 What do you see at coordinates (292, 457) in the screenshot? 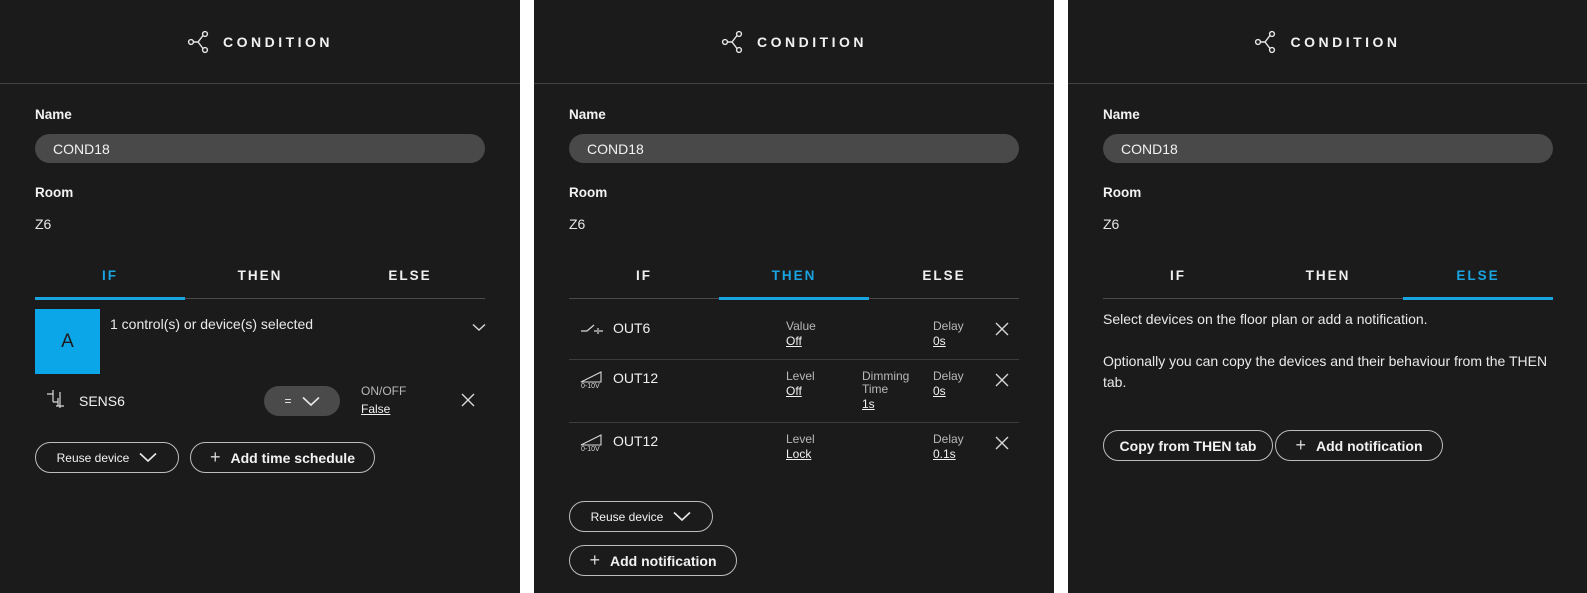
I see `add-time-schedule-label: Add time schedule` at bounding box center [292, 457].